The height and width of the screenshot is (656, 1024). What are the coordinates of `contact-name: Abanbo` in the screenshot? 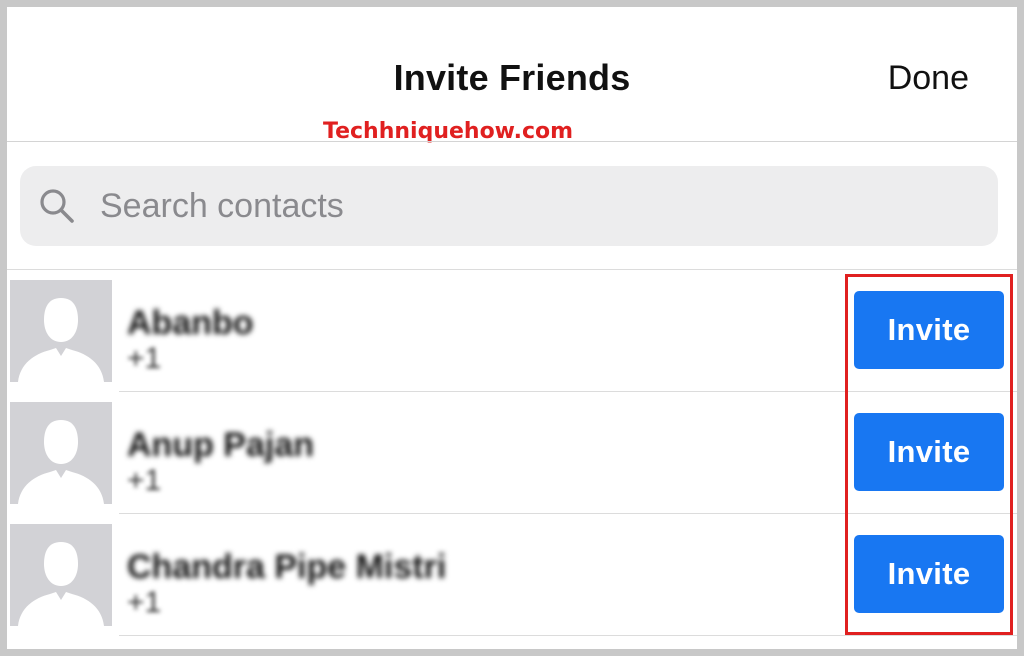 It's located at (190, 323).